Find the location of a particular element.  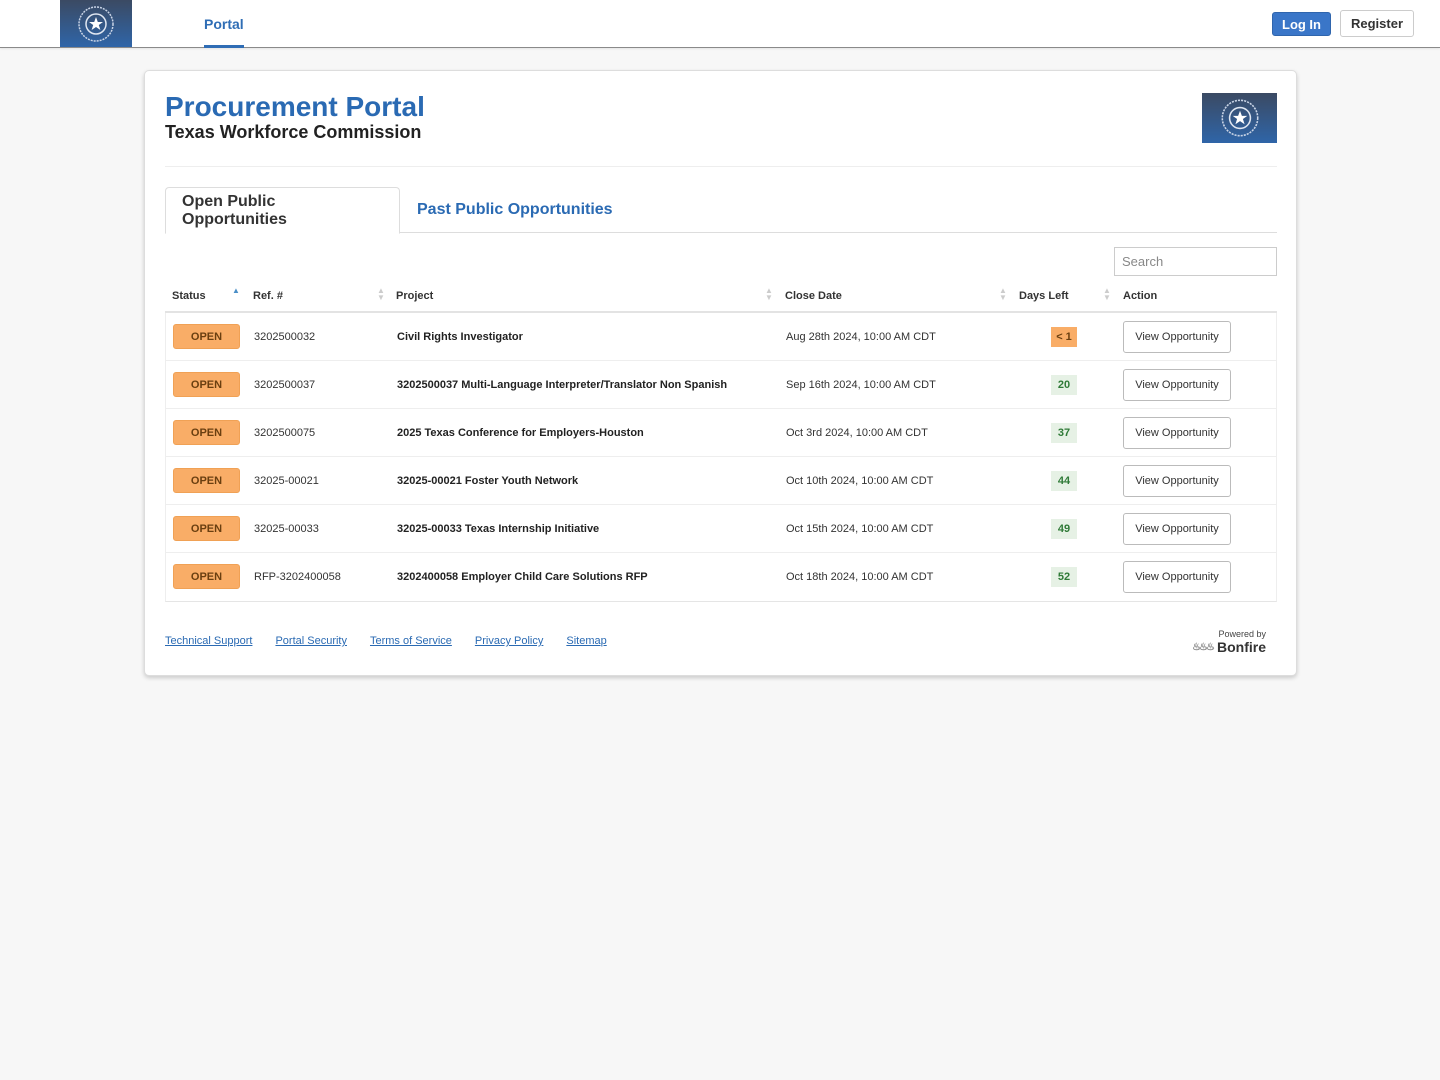

ref-number: 3202500075 is located at coordinates (285, 432).